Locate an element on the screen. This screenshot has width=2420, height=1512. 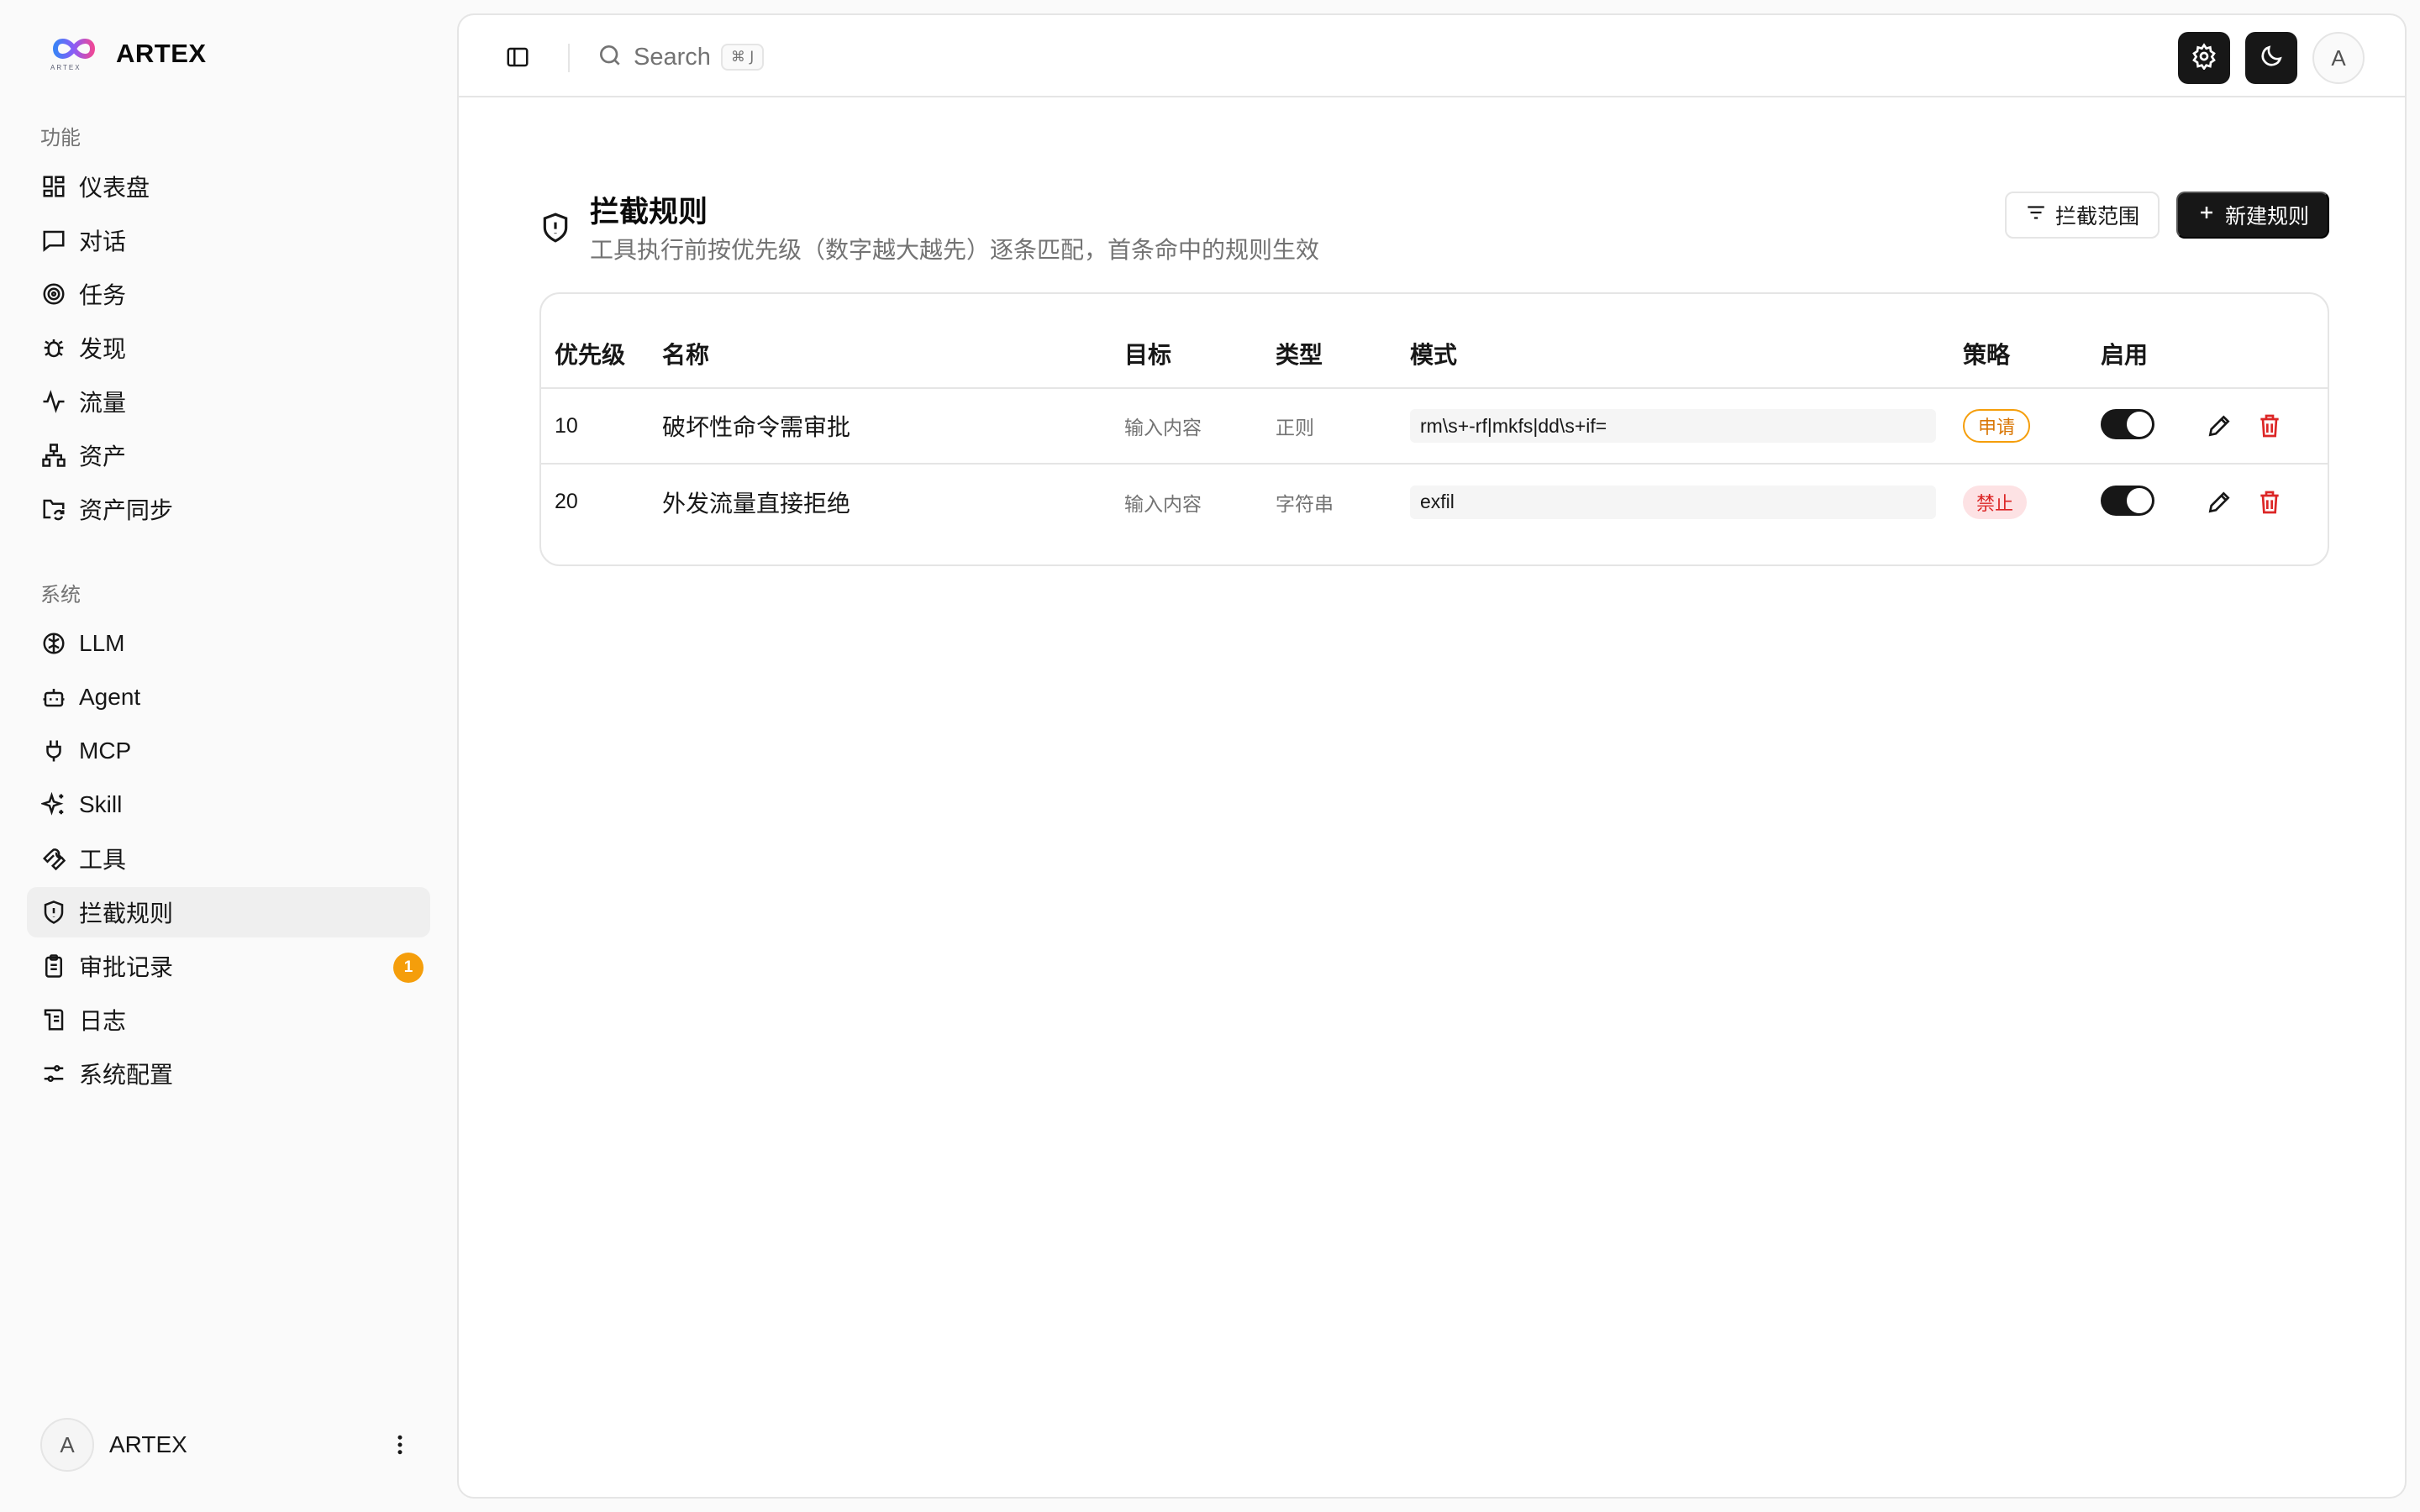
moon-icon is located at coordinates (2271, 58).